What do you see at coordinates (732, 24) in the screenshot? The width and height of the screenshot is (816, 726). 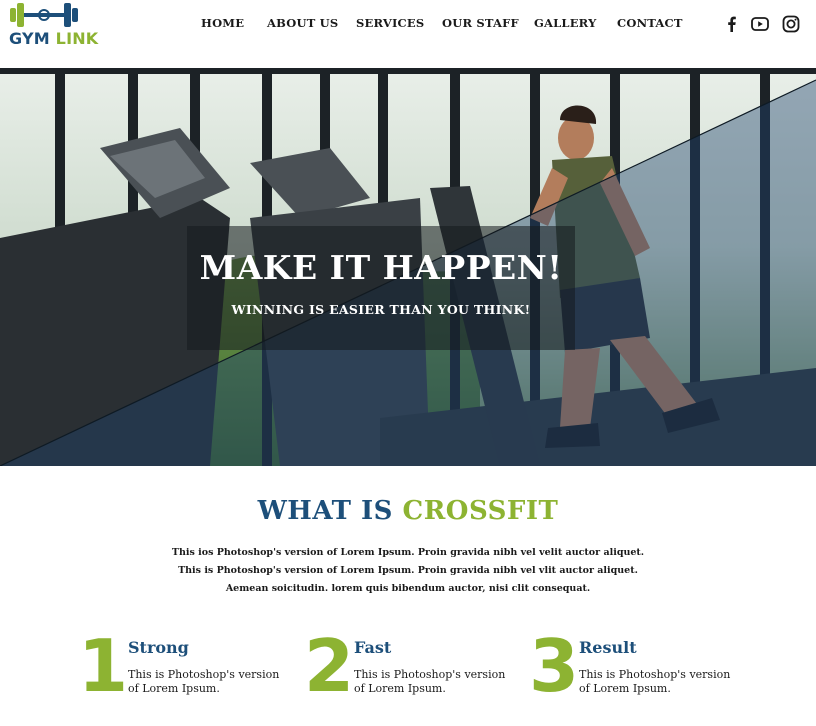 I see `facebook-icon` at bounding box center [732, 24].